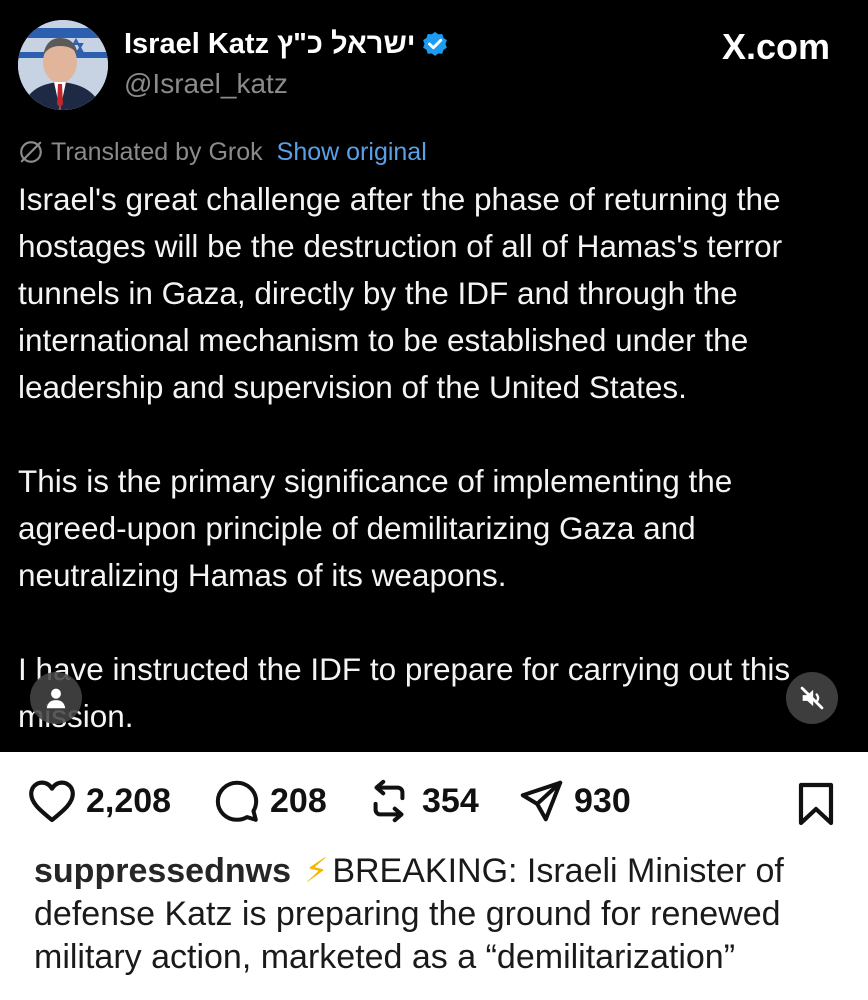  I want to click on tagged-user-button, so click(56, 698).